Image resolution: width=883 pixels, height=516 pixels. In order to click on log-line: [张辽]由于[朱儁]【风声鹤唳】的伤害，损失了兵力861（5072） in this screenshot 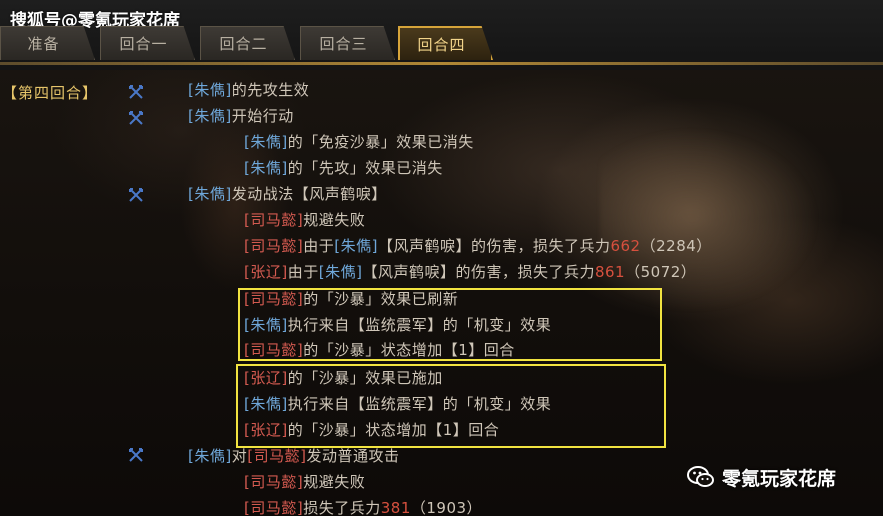, I will do `click(470, 272)`.